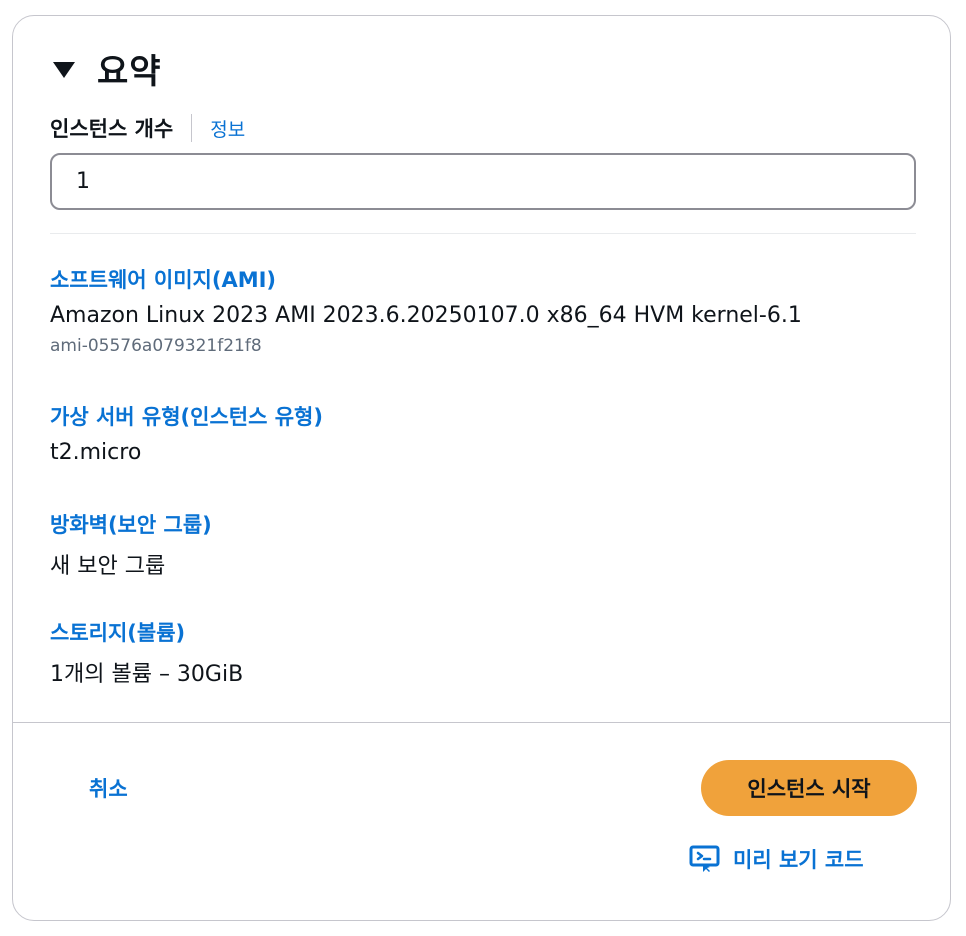 This screenshot has height=936, width=966. What do you see at coordinates (481, 722) in the screenshot?
I see `footer-divider` at bounding box center [481, 722].